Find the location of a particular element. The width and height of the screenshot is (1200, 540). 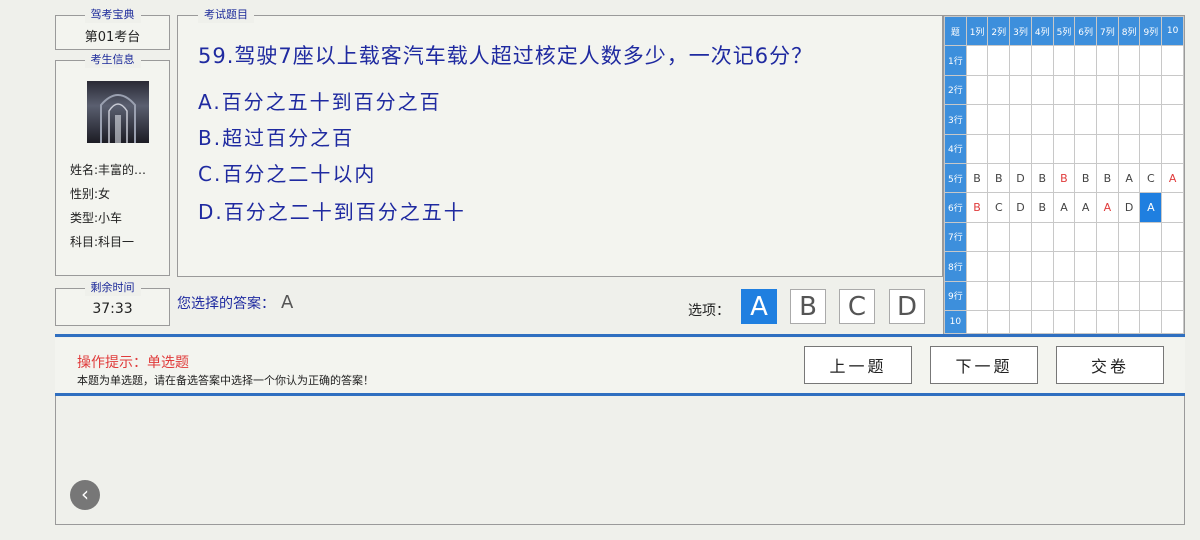

submit-exam-button: 交卷 is located at coordinates (1110, 365).